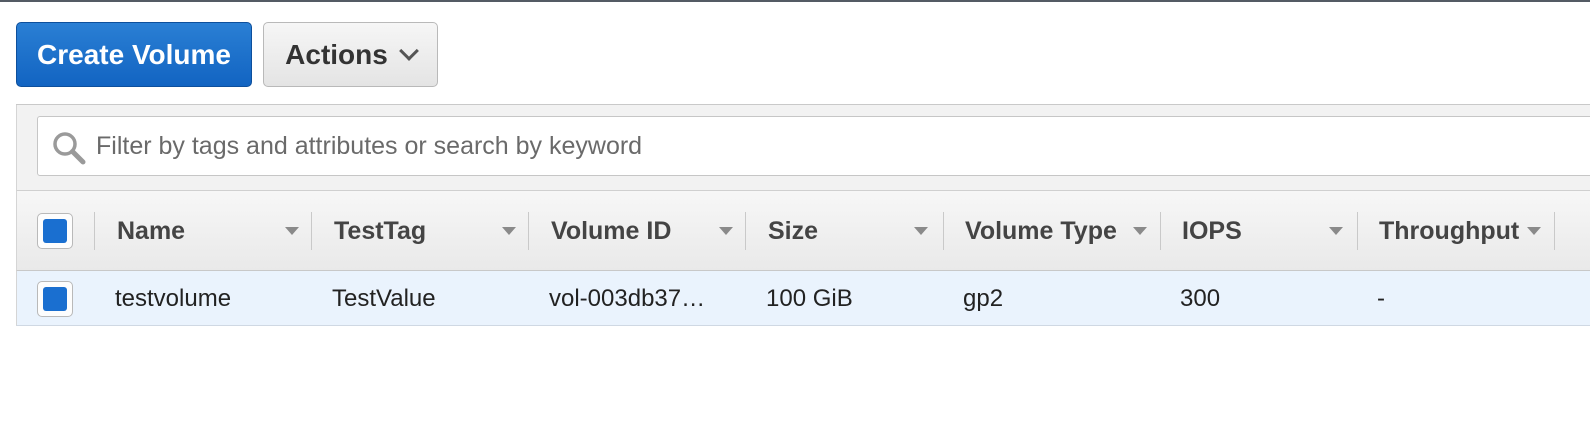 Image resolution: width=1590 pixels, height=422 pixels. I want to click on select-all-checkbox, so click(55, 231).